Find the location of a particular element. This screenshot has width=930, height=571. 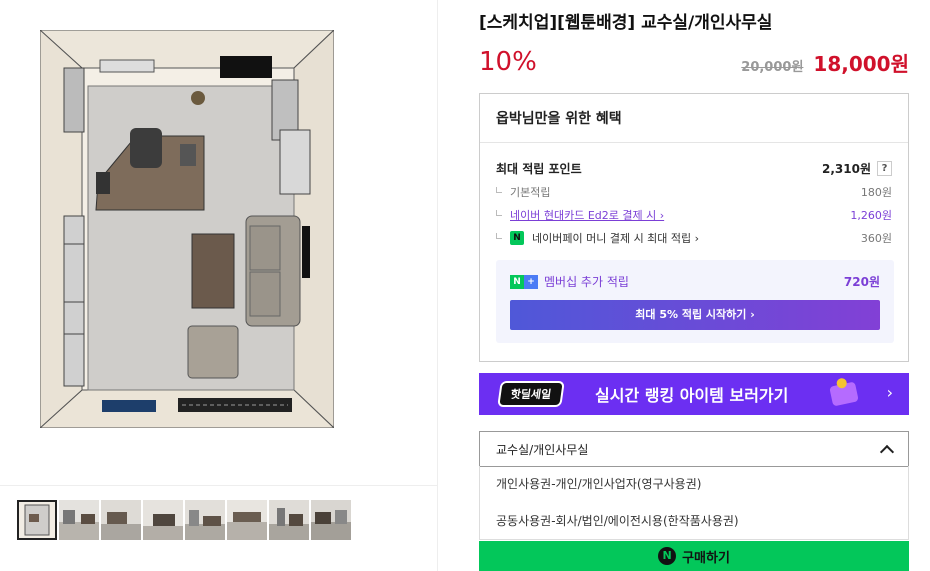

max-points-row: 최대 적립 포인트 2,310원 ? is located at coordinates (694, 168).